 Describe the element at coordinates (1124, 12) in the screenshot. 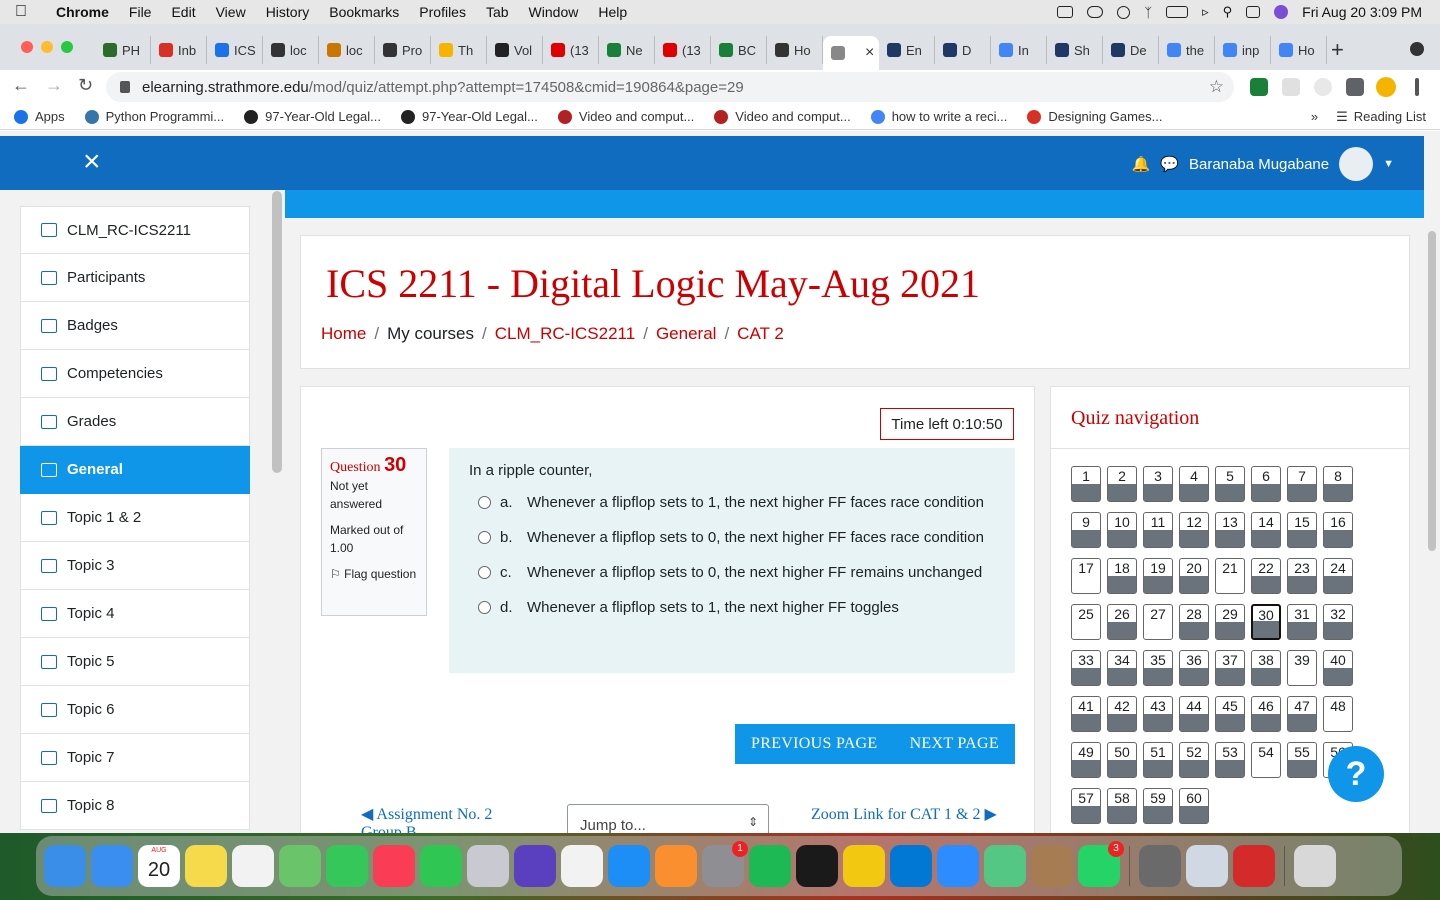

I see `play-status-icon` at that location.